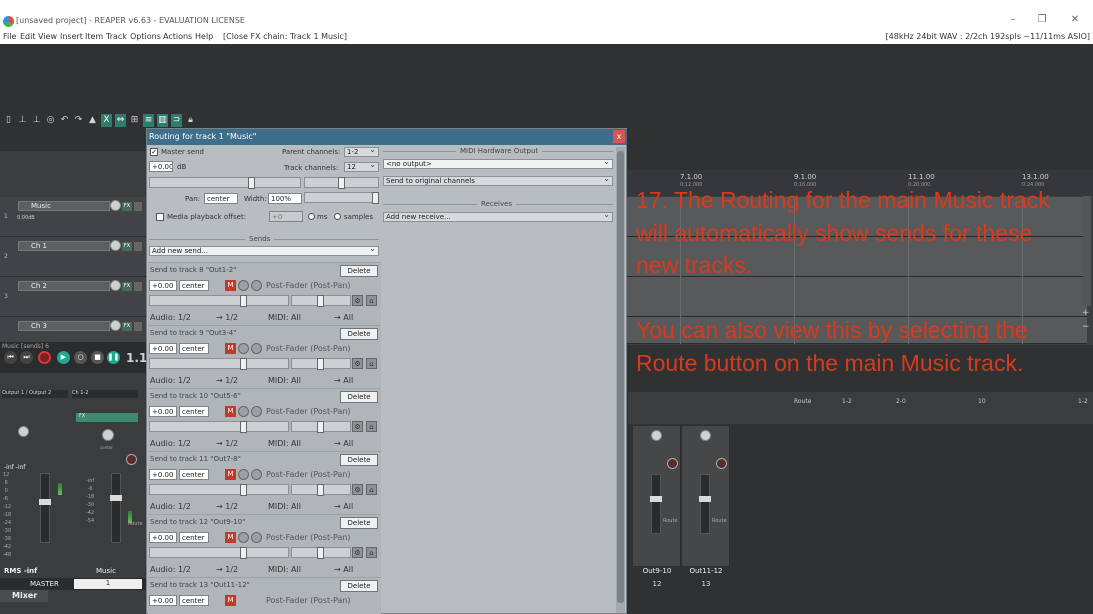 Image resolution: width=1093 pixels, height=614 pixels. Describe the element at coordinates (901, 401) in the screenshot. I see `route-label: 2-0` at that location.